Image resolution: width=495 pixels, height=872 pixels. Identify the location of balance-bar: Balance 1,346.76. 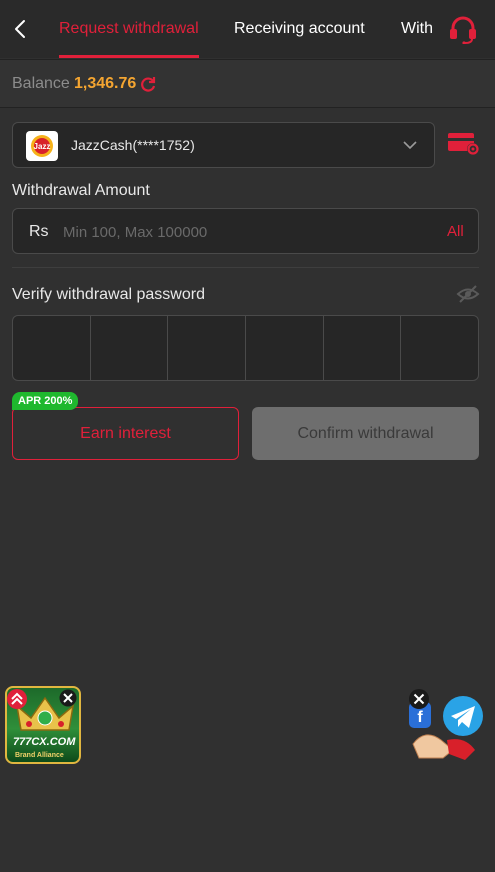
(247, 83).